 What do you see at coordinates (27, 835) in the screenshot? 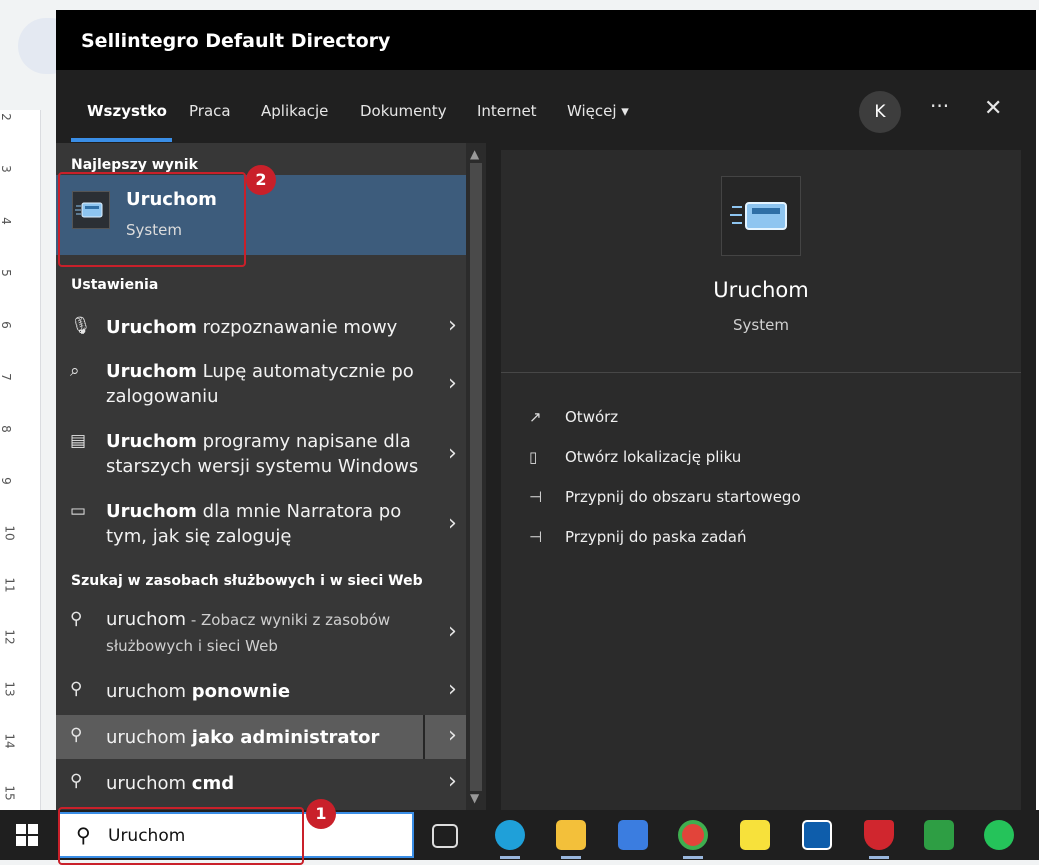
I see `windows-start-icon` at bounding box center [27, 835].